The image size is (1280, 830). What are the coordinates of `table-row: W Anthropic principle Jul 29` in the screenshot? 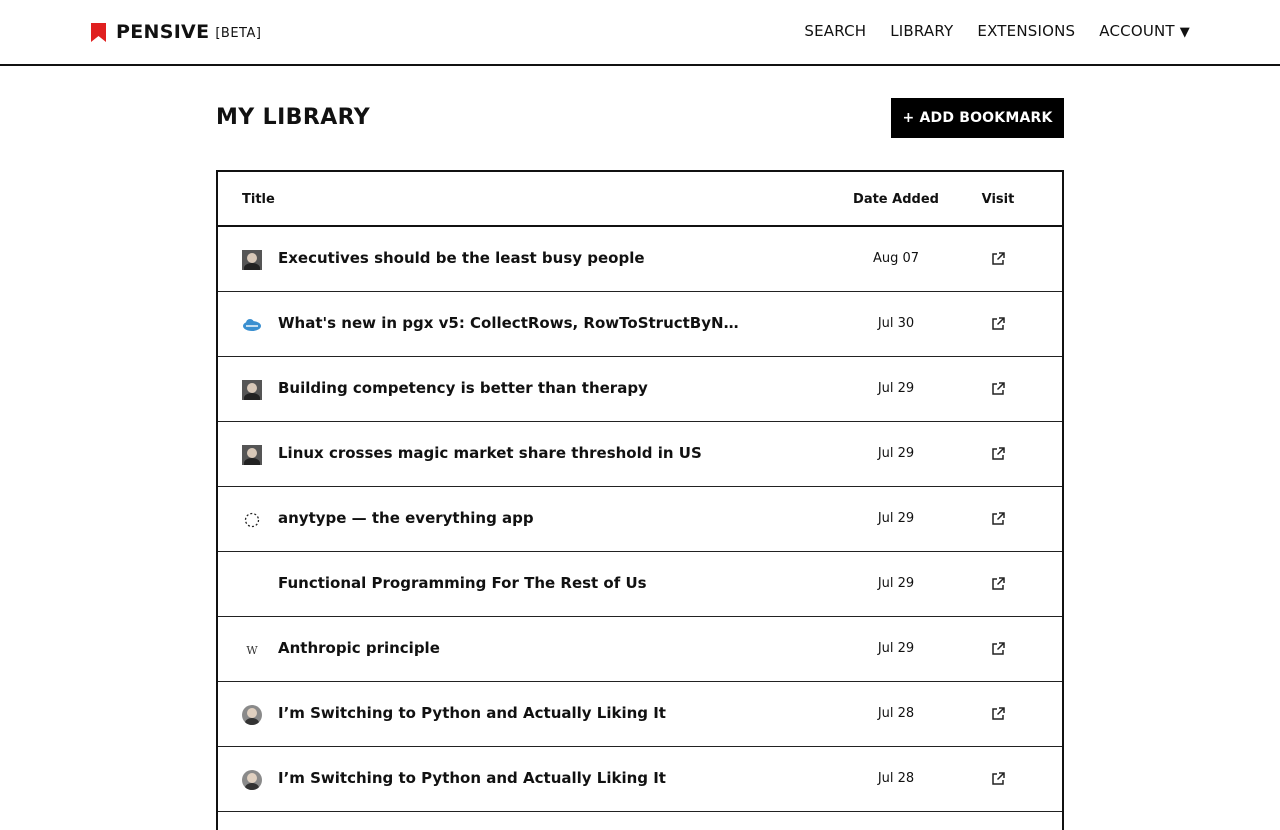 It's located at (640, 649).